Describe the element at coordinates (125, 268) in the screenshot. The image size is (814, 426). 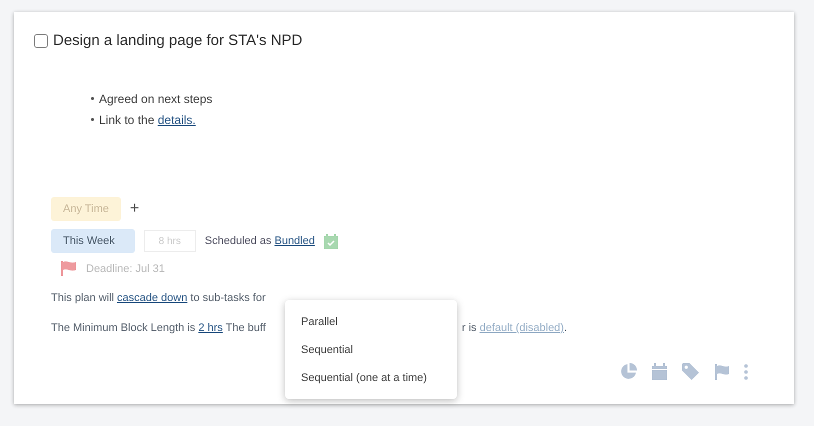
I see `deadline-text: Deadline: Jul 31` at that location.